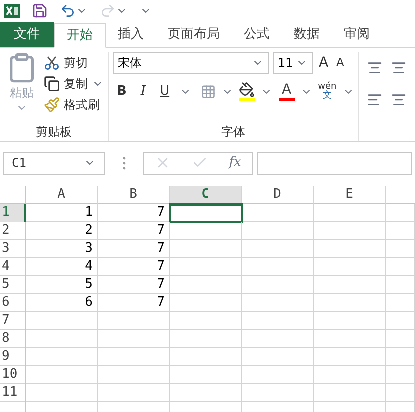 The height and width of the screenshot is (412, 415). I want to click on copy-icon, so click(52, 84).